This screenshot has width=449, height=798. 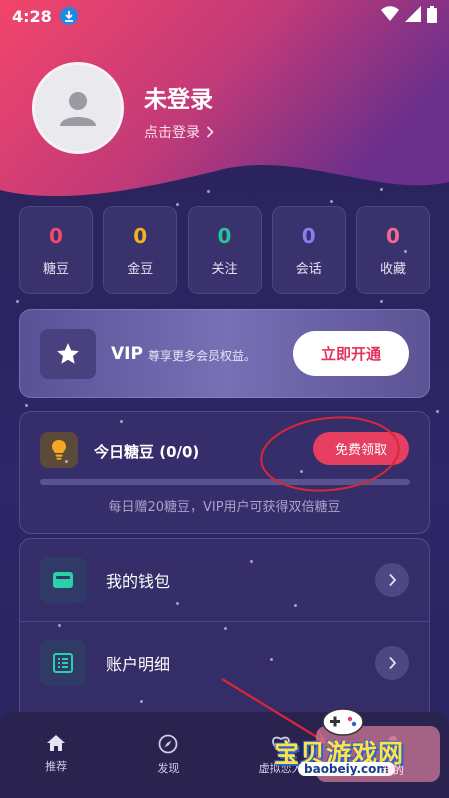 What do you see at coordinates (432, 16) in the screenshot?
I see `battery-icon` at bounding box center [432, 16].